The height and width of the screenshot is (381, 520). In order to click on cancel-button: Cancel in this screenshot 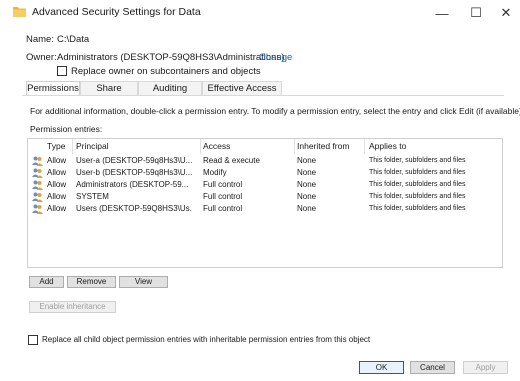, I will do `click(432, 367)`.